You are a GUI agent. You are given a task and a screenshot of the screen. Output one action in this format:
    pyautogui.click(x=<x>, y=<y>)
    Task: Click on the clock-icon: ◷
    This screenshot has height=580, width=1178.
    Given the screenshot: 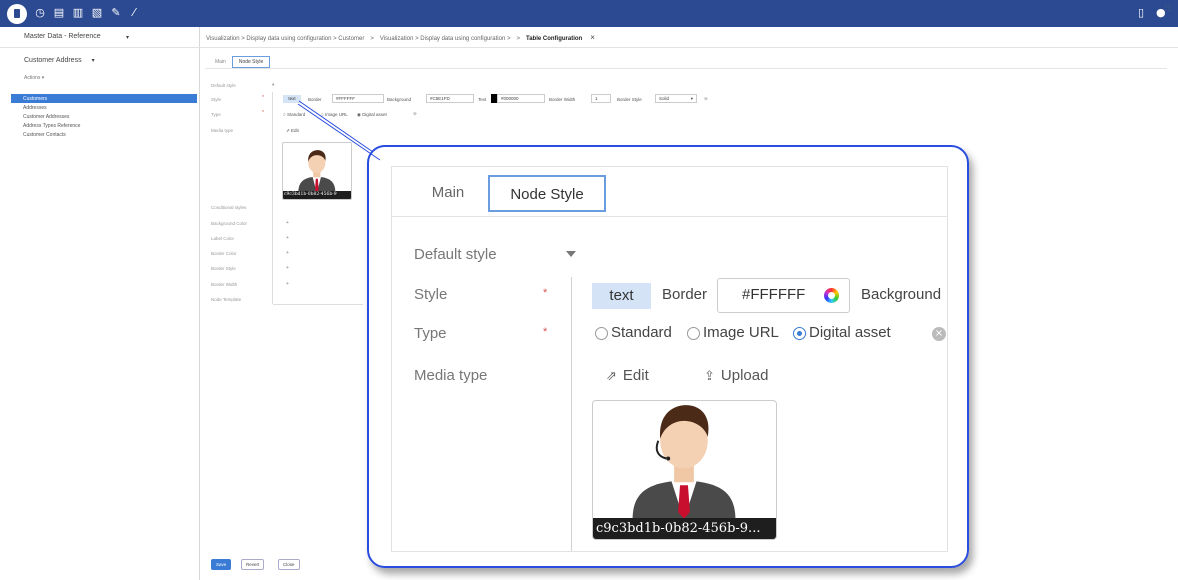 What is the action you would take?
    pyautogui.click(x=40, y=13)
    